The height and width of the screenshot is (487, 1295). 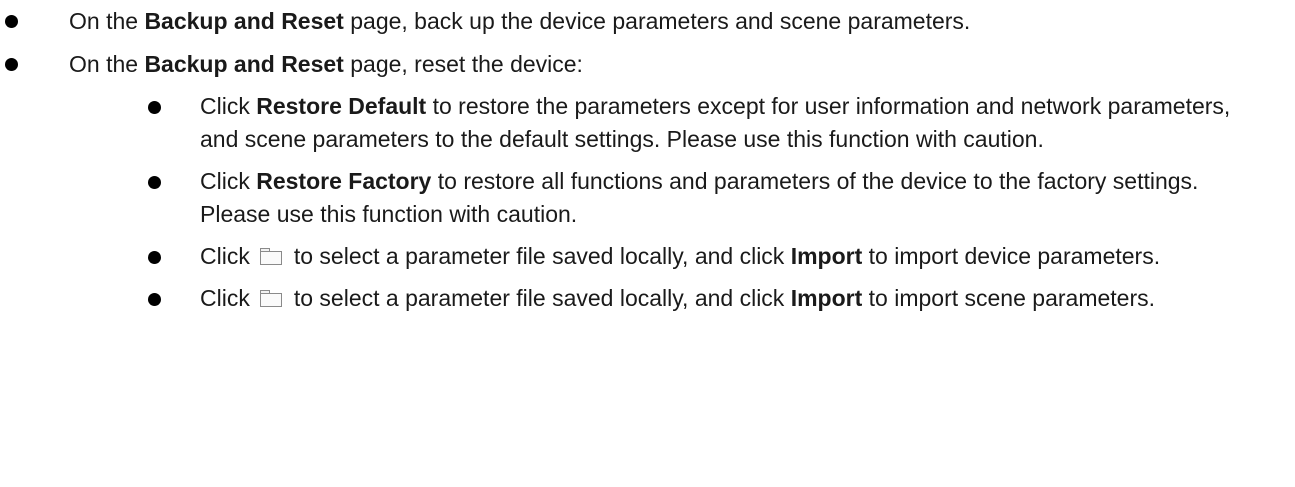 What do you see at coordinates (1011, 256) in the screenshot?
I see `item-text-post: to import device parameters.` at bounding box center [1011, 256].